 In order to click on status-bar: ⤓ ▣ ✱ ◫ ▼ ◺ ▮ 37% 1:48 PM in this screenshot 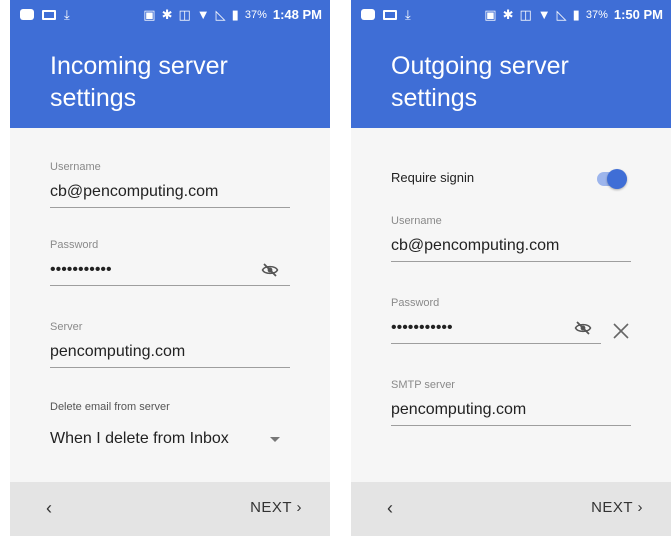, I will do `click(170, 16)`.